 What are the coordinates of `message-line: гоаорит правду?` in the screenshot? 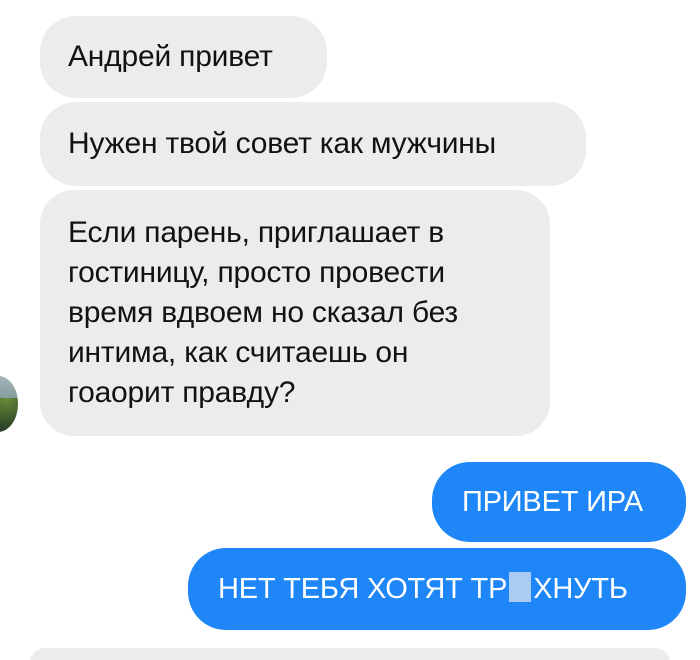 It's located at (182, 392).